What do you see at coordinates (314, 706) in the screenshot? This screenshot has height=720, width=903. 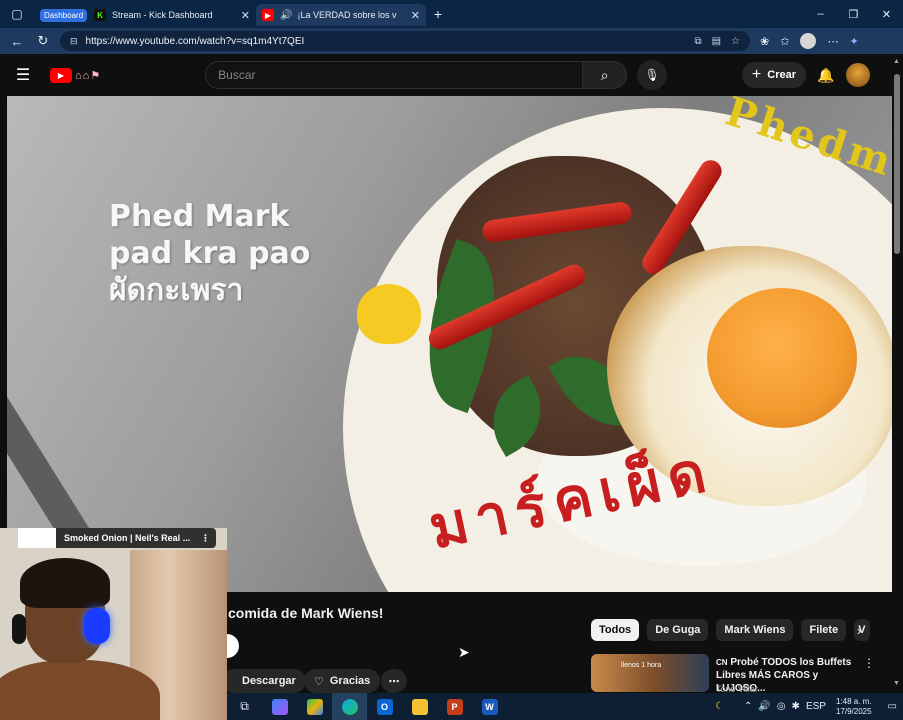 I see `app-icon` at bounding box center [314, 706].